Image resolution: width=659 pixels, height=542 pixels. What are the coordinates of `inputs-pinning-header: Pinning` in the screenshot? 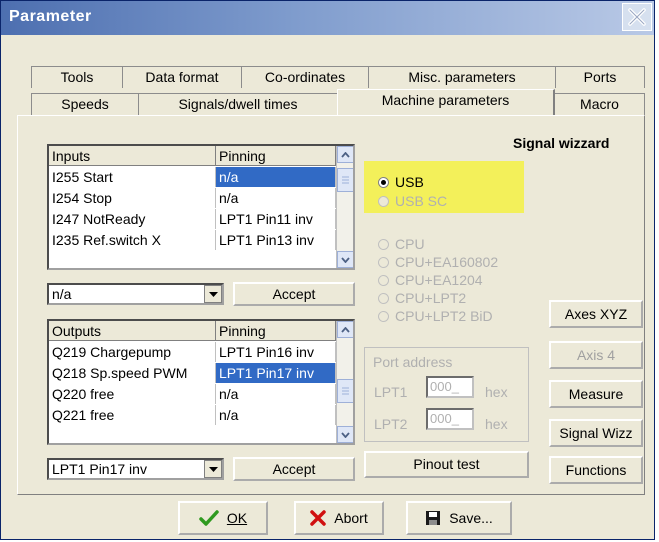 It's located at (276, 156).